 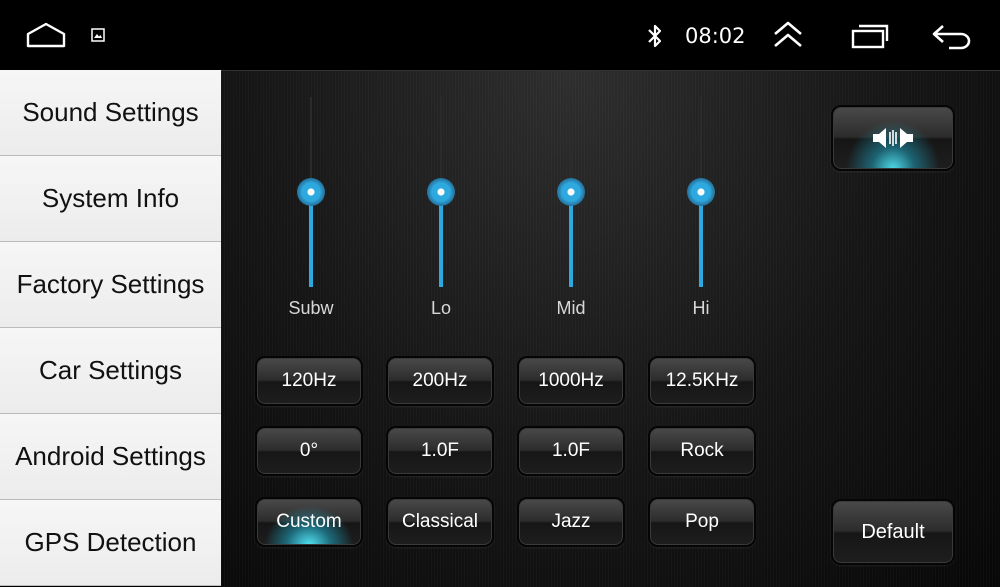 I want to click on sidebar-item-gps-detection: GPS Detection, so click(x=110, y=543).